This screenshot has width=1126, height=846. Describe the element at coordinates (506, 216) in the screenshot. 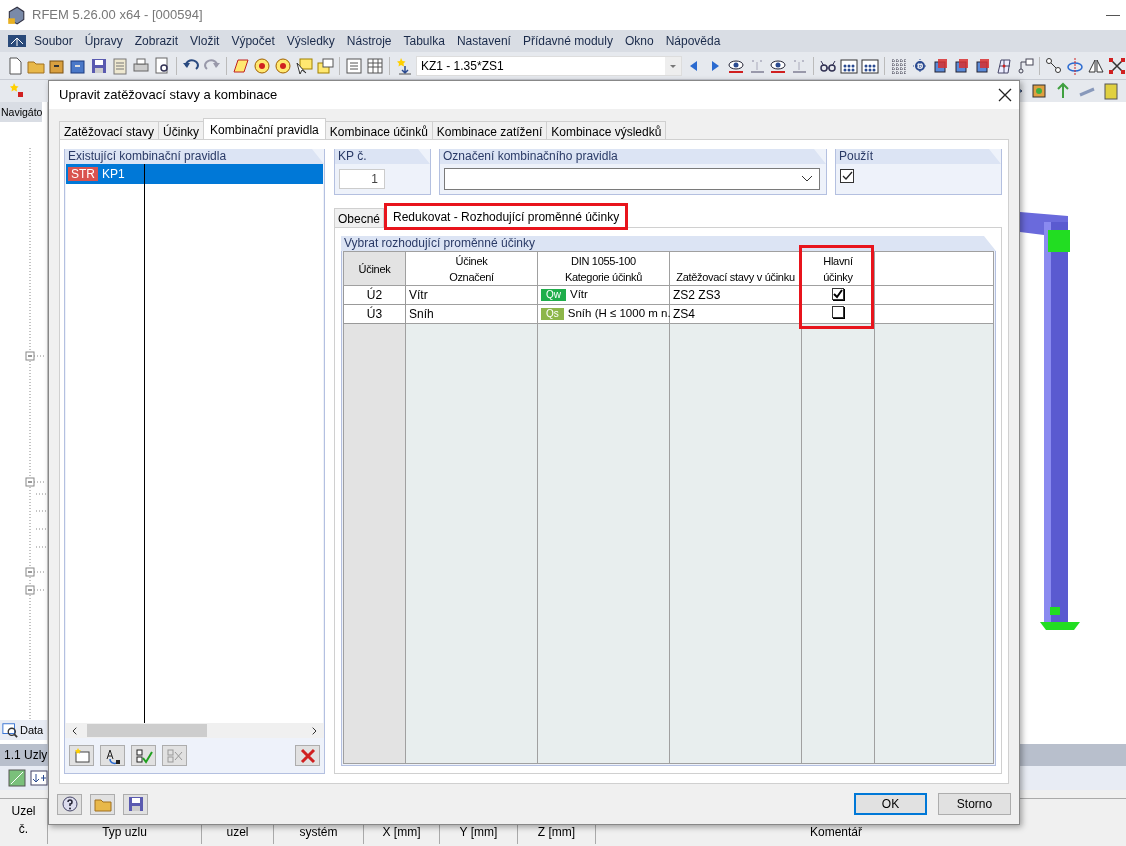

I see `tab: Redukovat - Rozhodující proměnné účinky` at that location.